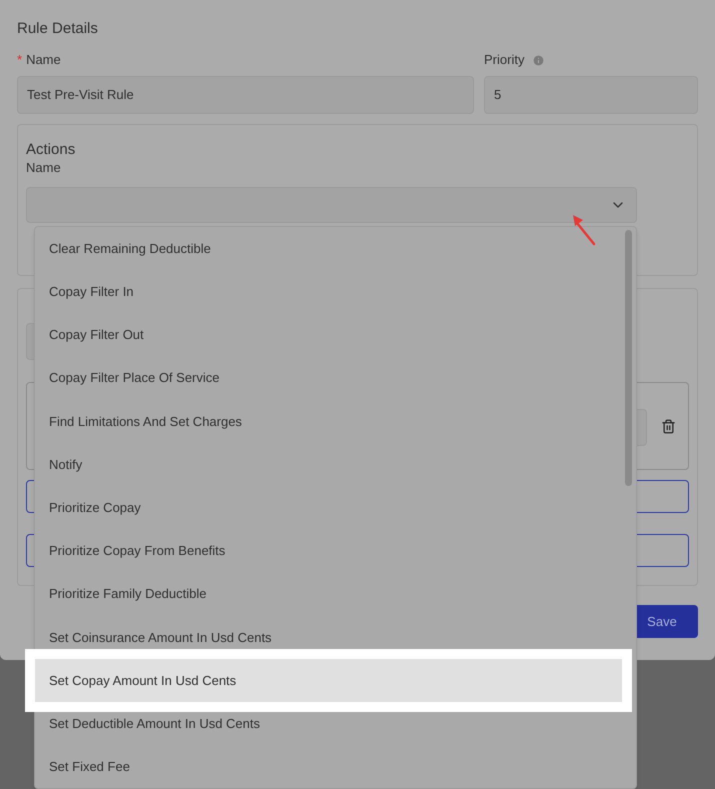 The height and width of the screenshot is (789, 715). What do you see at coordinates (328, 550) in the screenshot?
I see `dropdown-option: Prioritize Copay From Benefits` at bounding box center [328, 550].